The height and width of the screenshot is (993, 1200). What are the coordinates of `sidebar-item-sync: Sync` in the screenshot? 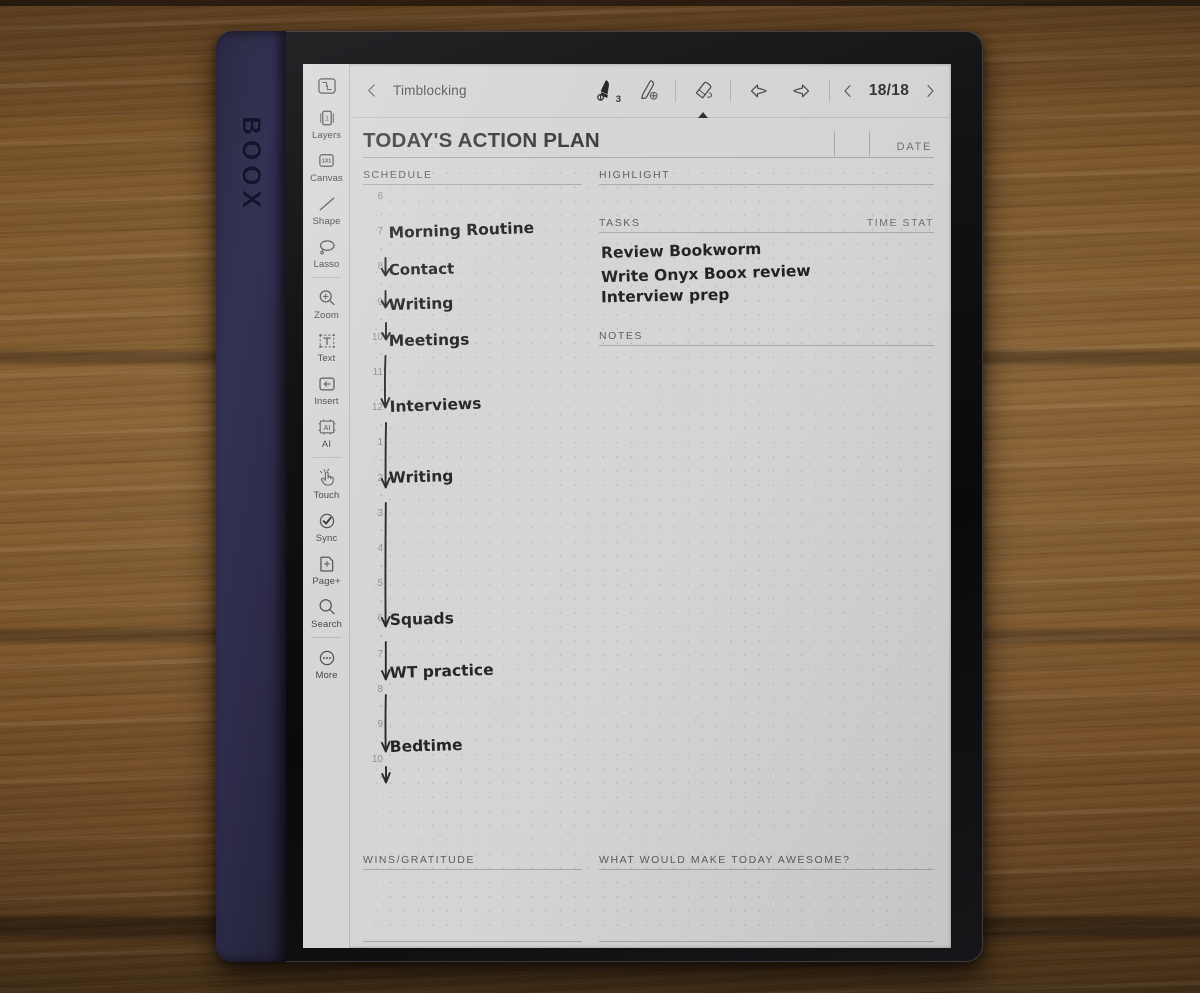 It's located at (326, 525).